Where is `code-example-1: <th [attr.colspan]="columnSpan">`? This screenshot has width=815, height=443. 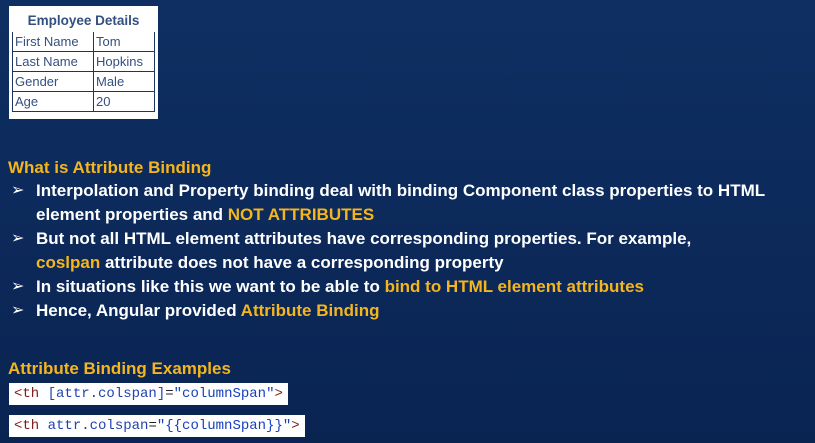 code-example-1: <th [attr.colspan]="columnSpan"> is located at coordinates (148, 394).